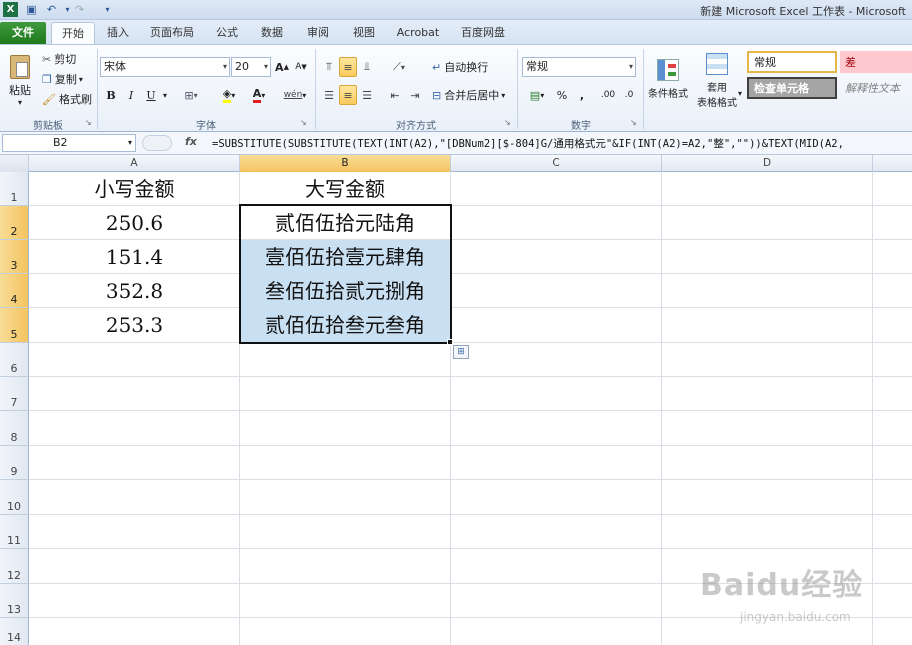 This screenshot has height=645, width=912. I want to click on align-left-icon: ☰, so click(329, 95).